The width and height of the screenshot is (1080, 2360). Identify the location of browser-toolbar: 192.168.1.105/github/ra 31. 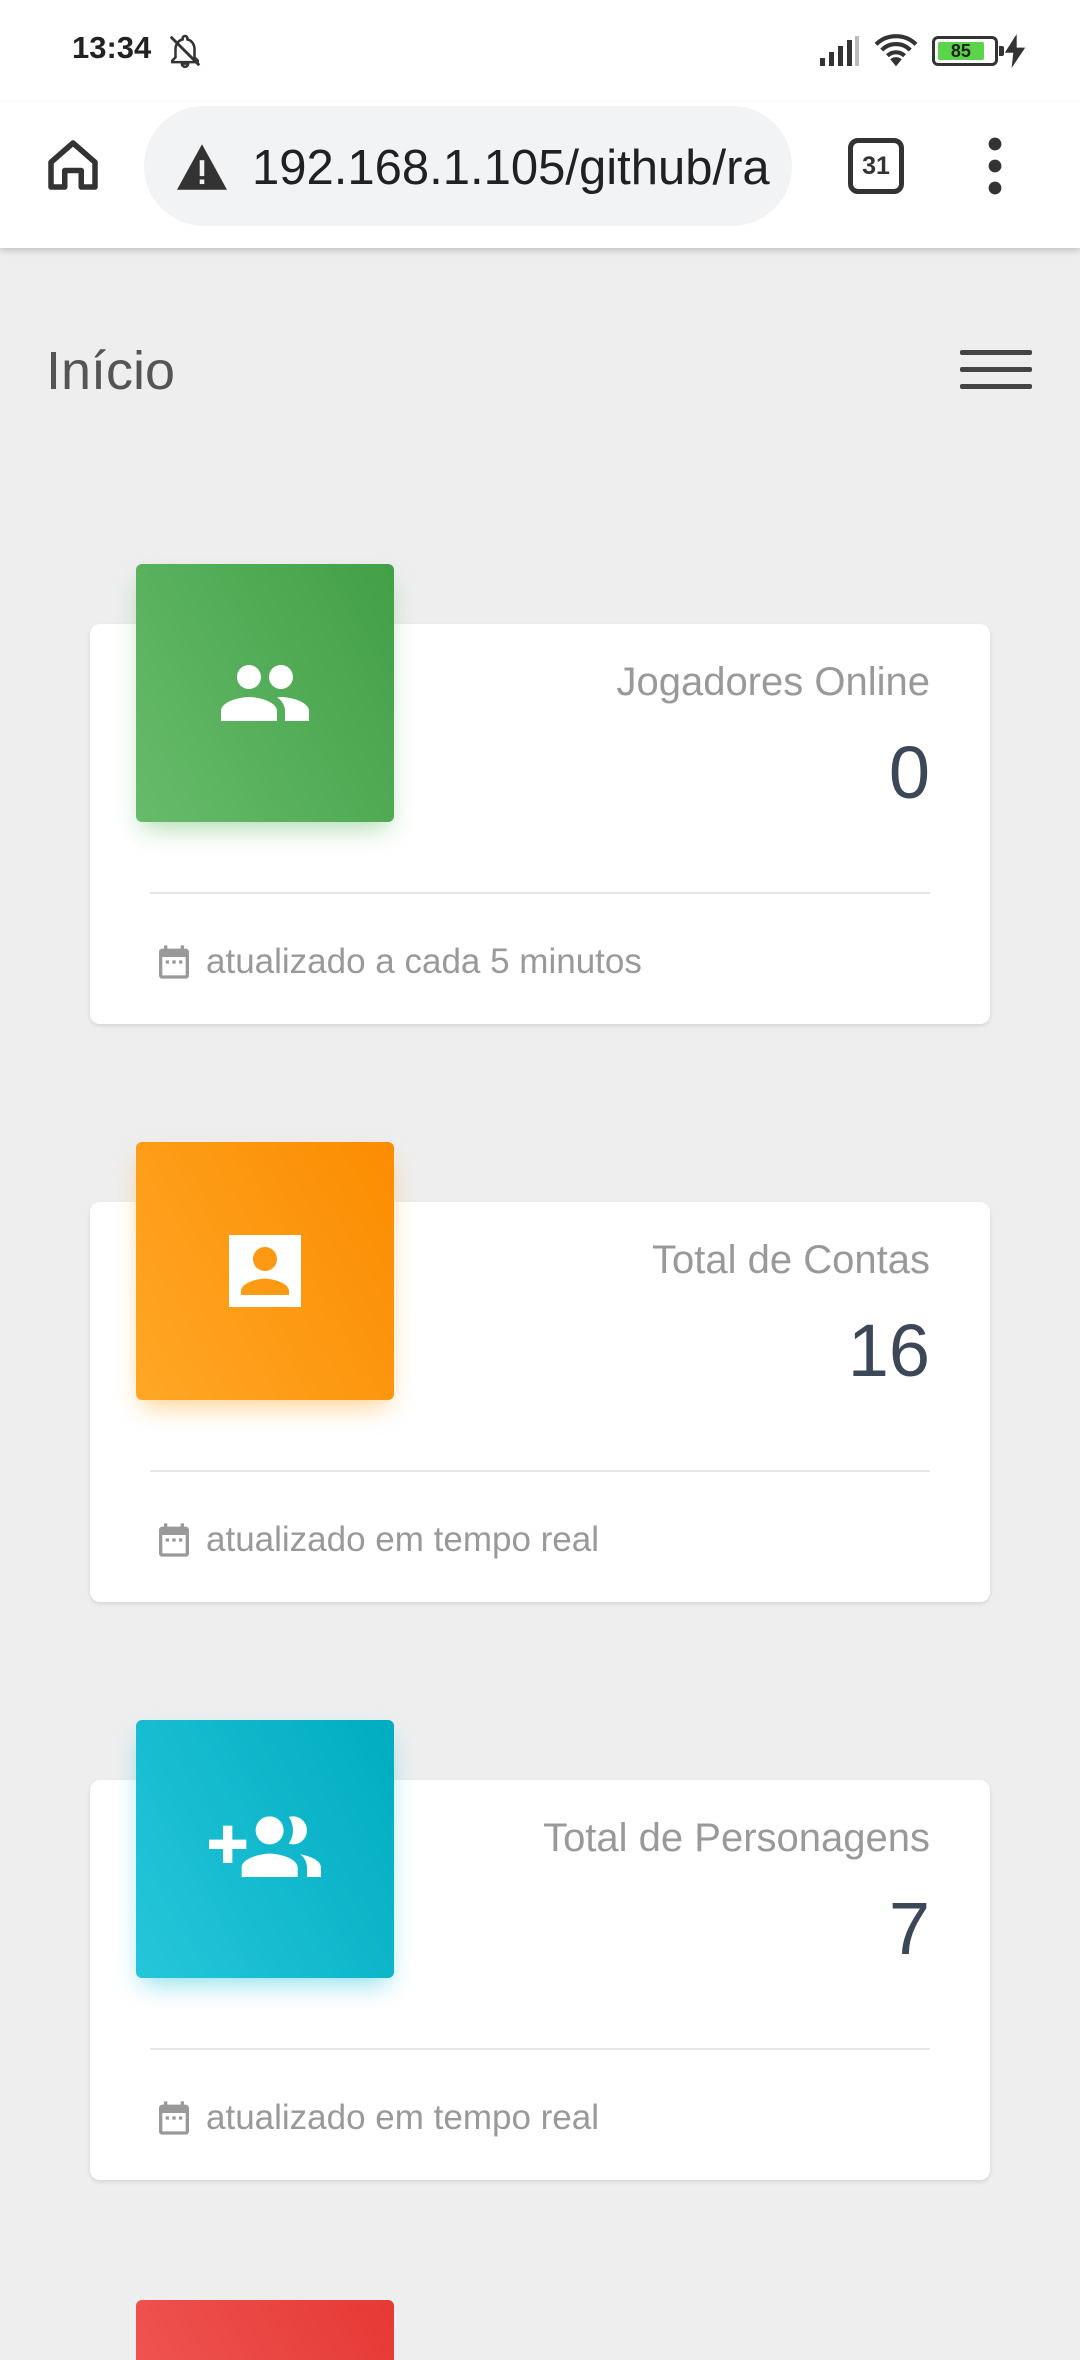
(540, 175).